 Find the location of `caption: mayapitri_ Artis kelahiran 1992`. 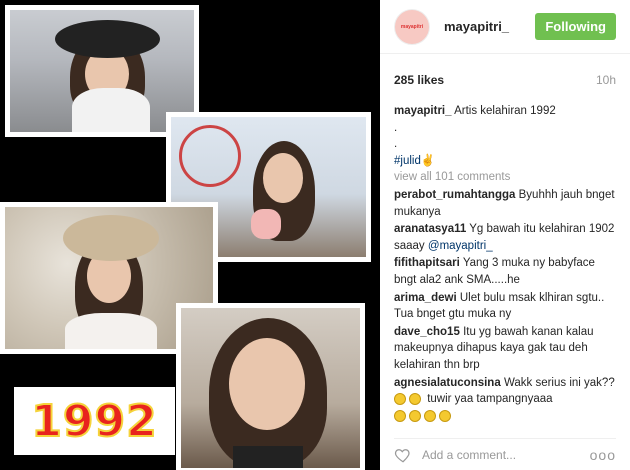

caption: mayapitri_ Artis kelahiran 1992 is located at coordinates (505, 111).